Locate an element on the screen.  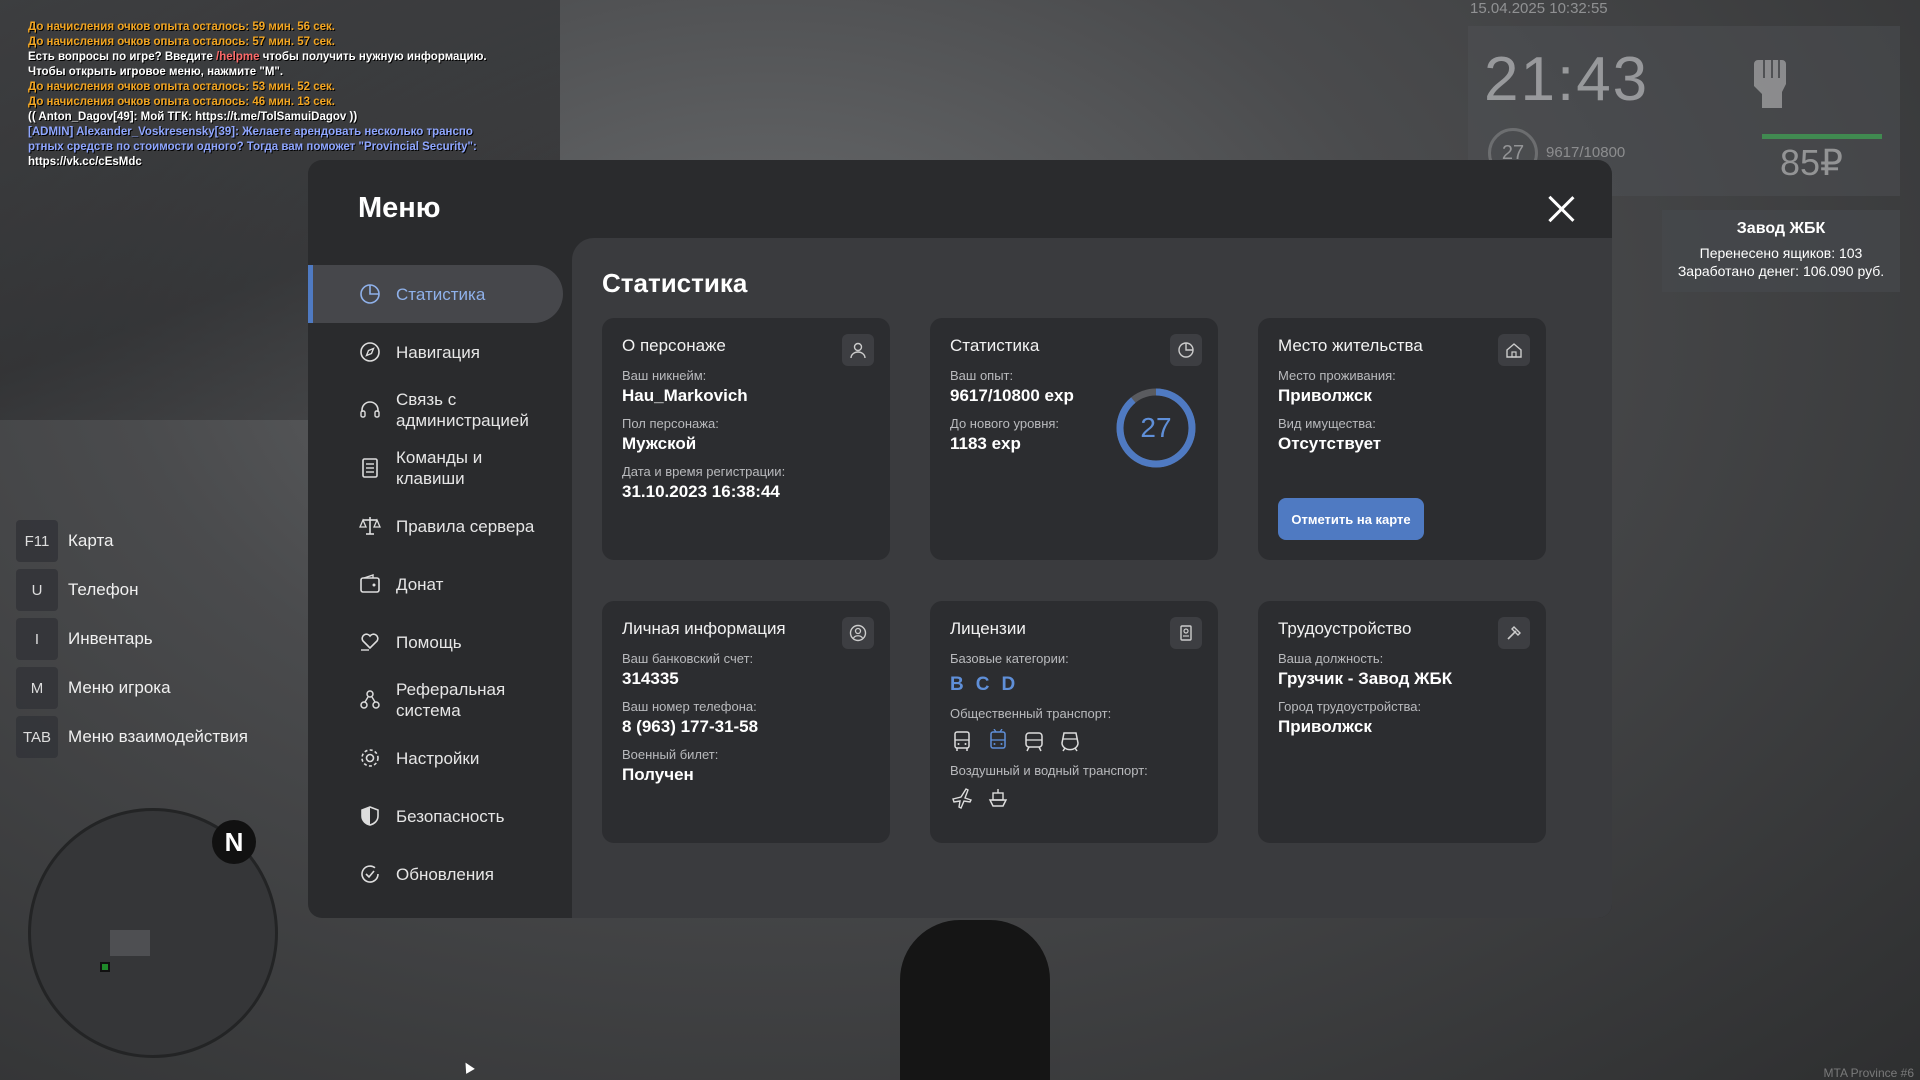
category-d: D is located at coordinates (1008, 684).